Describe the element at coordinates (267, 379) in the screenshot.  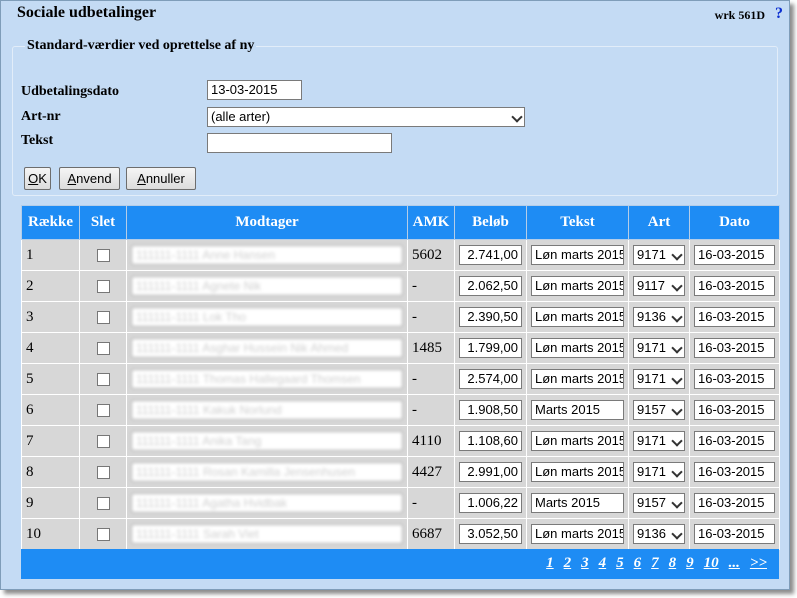
I see `recipient-field: 111111-1111 Thomas Hallegaard Thomsen` at that location.